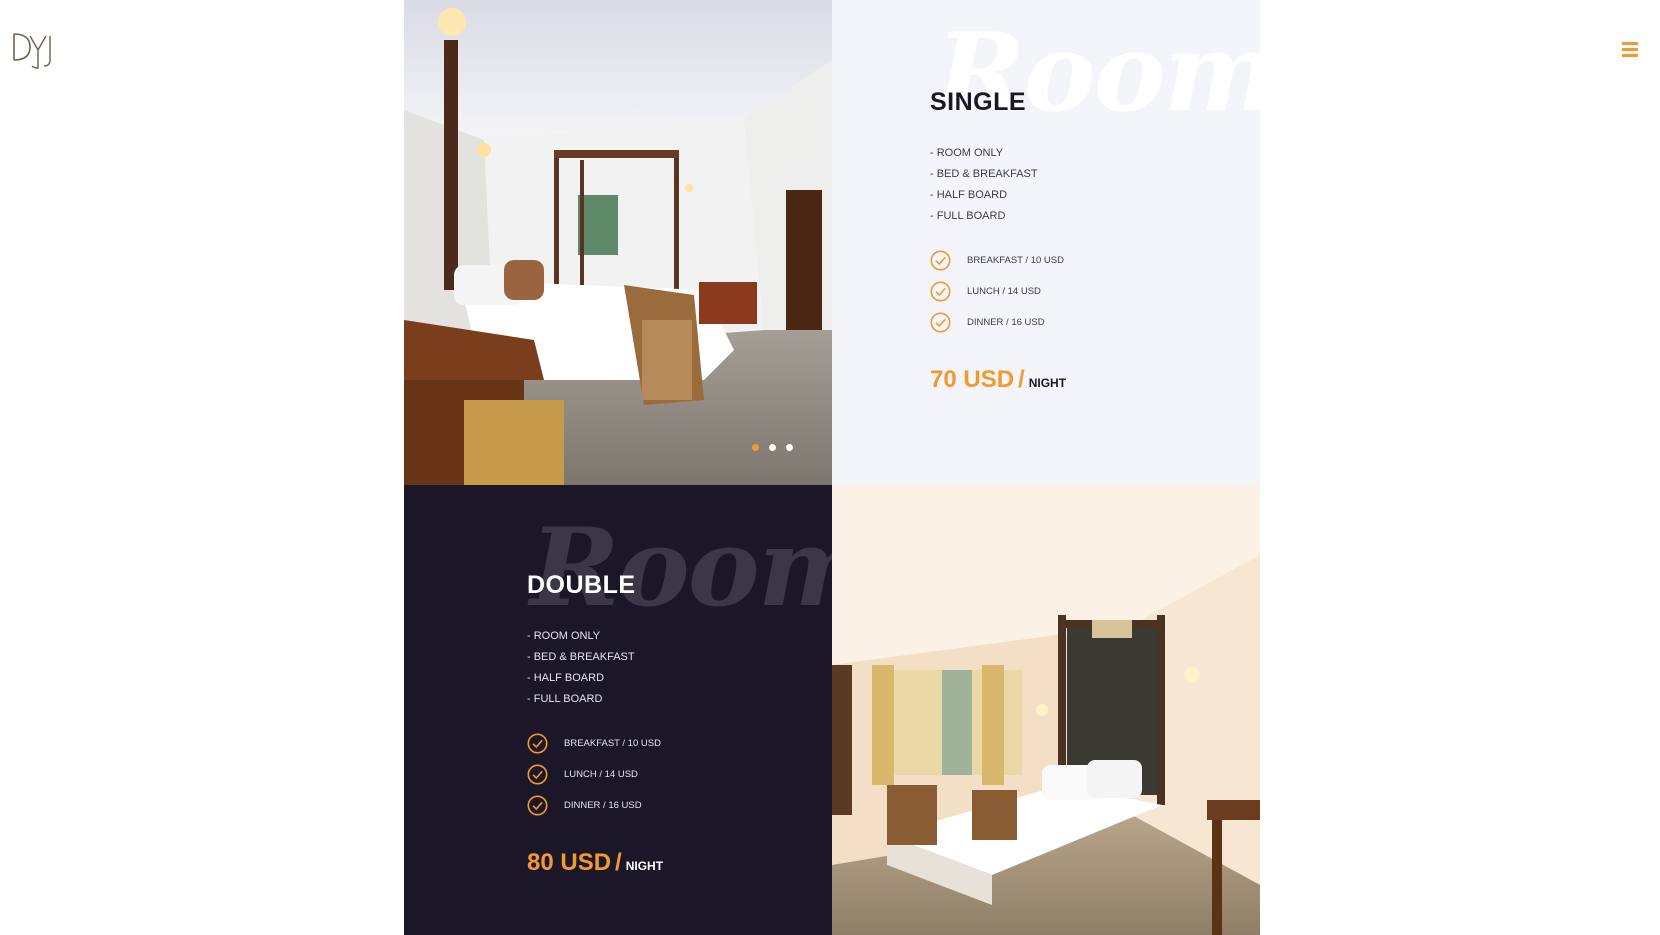 Image resolution: width=1660 pixels, height=935 pixels. I want to click on brand-logo, so click(34, 50).